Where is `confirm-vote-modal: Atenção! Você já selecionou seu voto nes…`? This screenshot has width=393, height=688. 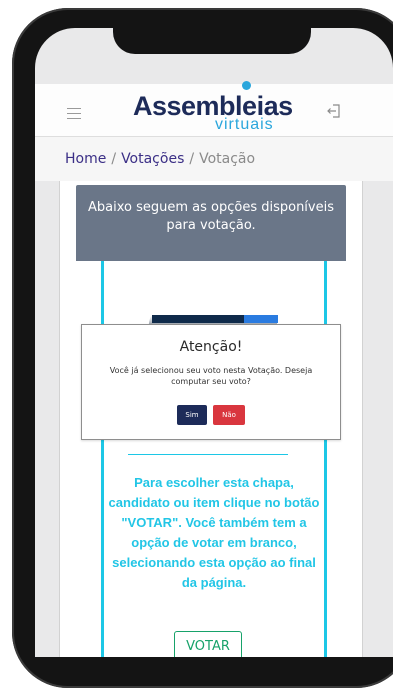
confirm-vote-modal: Atenção! Você já selecionou seu voto nes… is located at coordinates (211, 382).